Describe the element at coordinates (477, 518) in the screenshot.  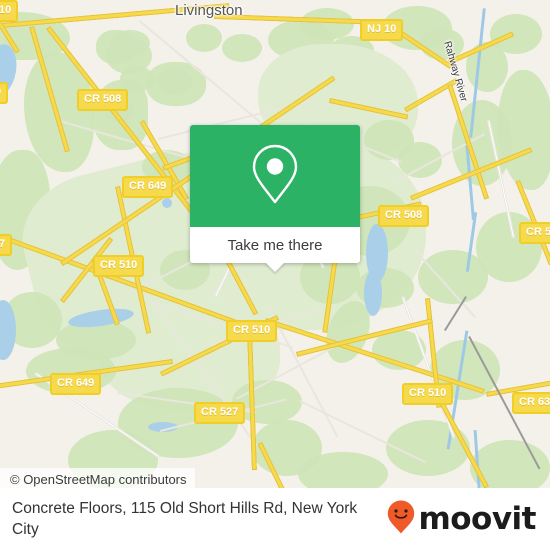
I see `moovit-wordmark: moovit` at that location.